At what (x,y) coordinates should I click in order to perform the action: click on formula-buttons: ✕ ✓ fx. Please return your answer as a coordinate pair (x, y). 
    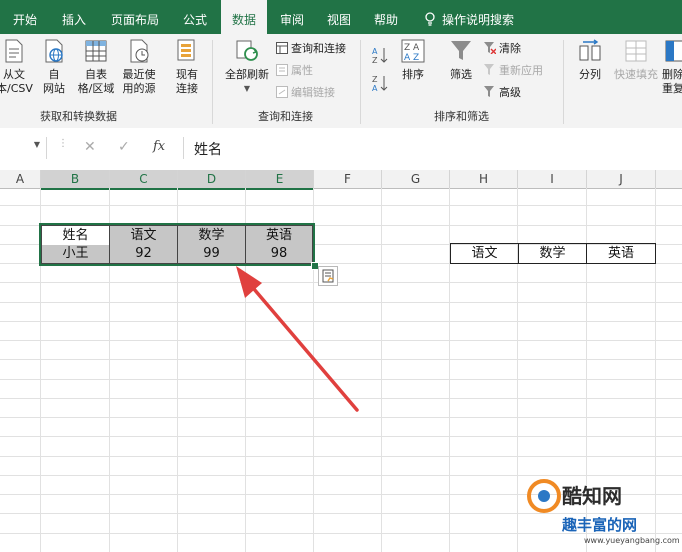
    Looking at the image, I should click on (126, 148).